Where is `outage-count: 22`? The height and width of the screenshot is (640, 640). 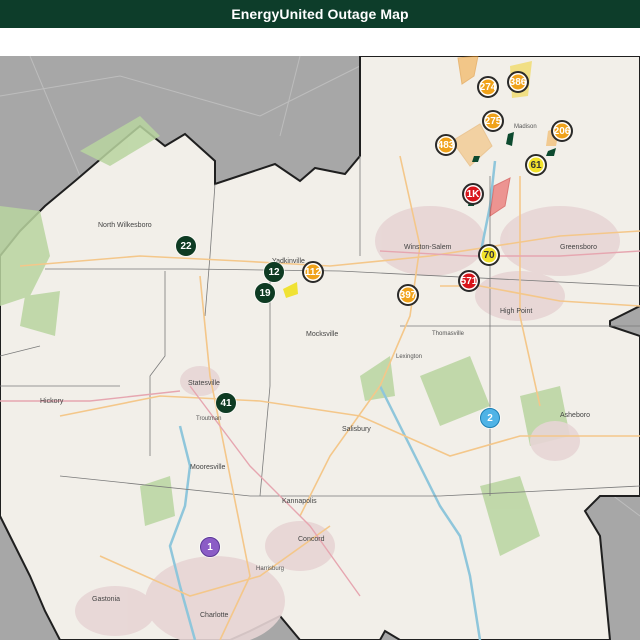
outage-count: 22 is located at coordinates (186, 246).